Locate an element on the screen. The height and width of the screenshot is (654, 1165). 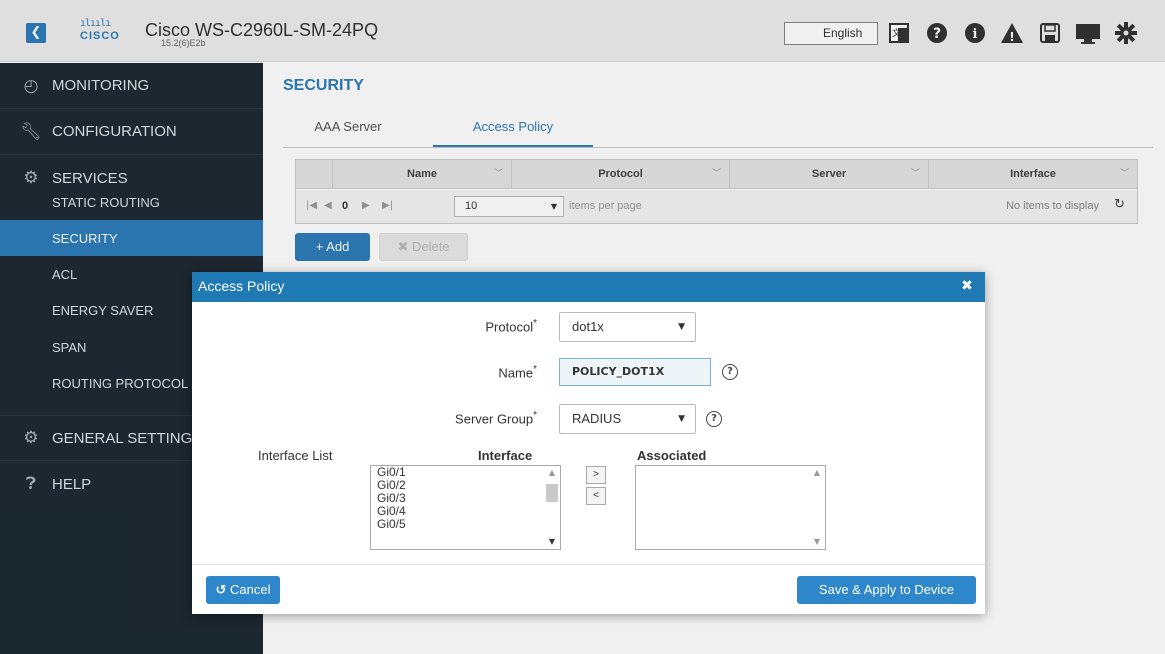
interface-list-label: Interface List is located at coordinates (295, 455).